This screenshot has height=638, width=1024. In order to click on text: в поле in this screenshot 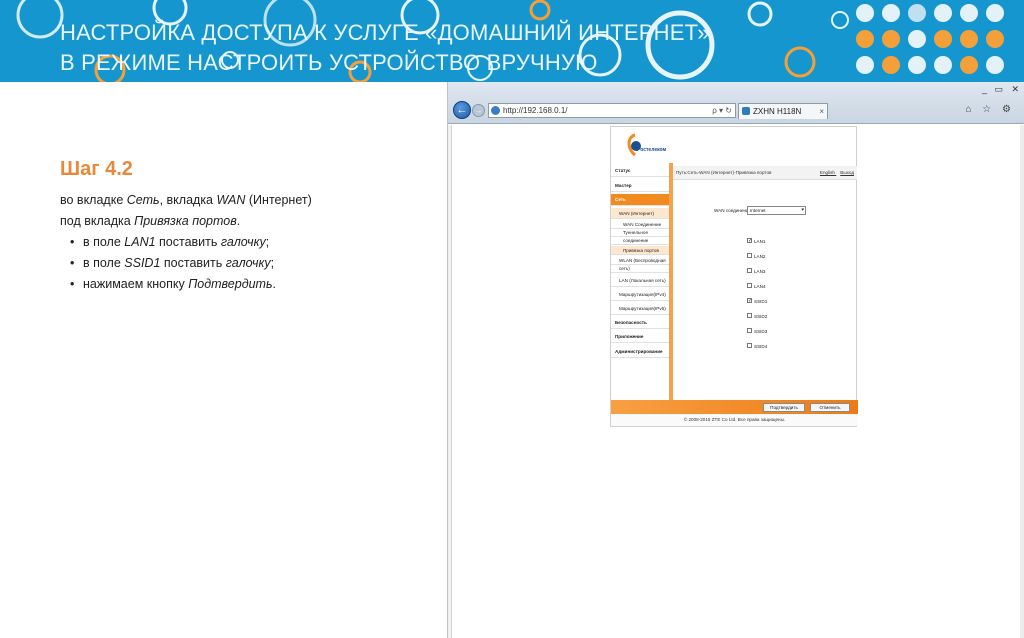, I will do `click(104, 242)`.